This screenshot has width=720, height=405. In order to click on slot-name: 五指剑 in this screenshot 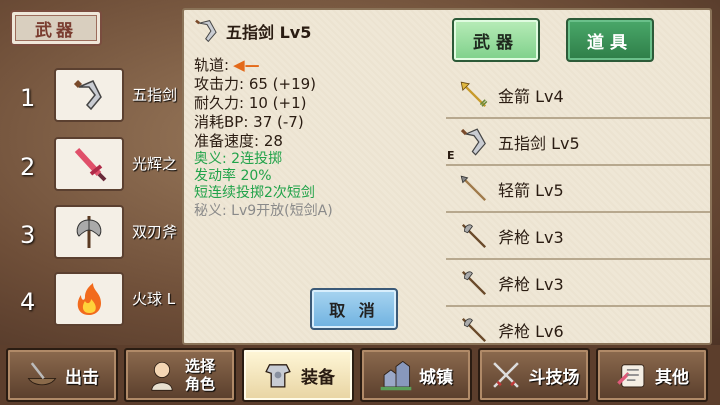, I will do `click(155, 95)`.